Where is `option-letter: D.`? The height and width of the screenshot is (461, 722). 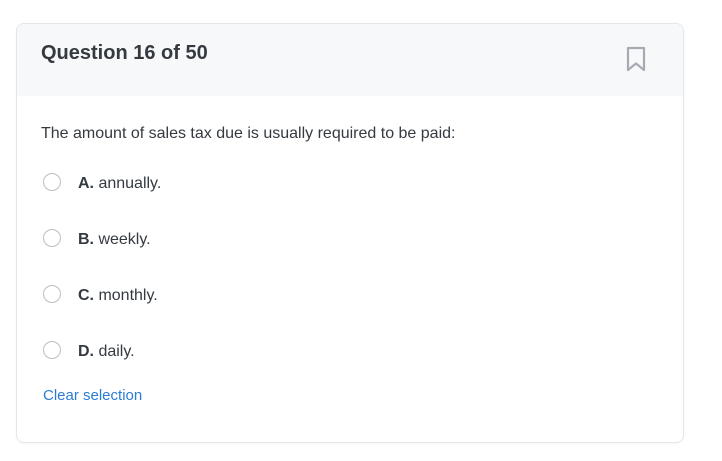
option-letter: D. is located at coordinates (86, 351).